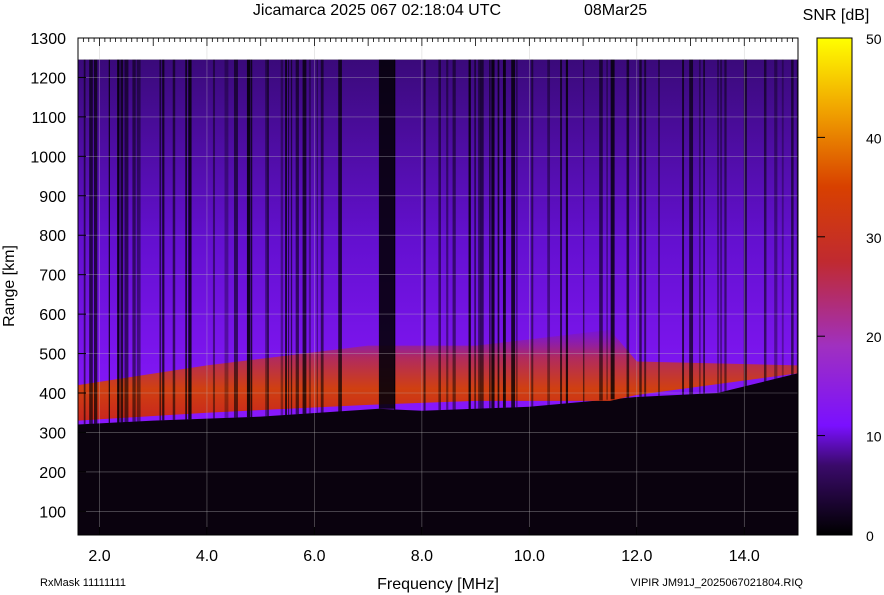 The image size is (884, 595). What do you see at coordinates (52, 236) in the screenshot?
I see `y-tick-label: 800` at bounding box center [52, 236].